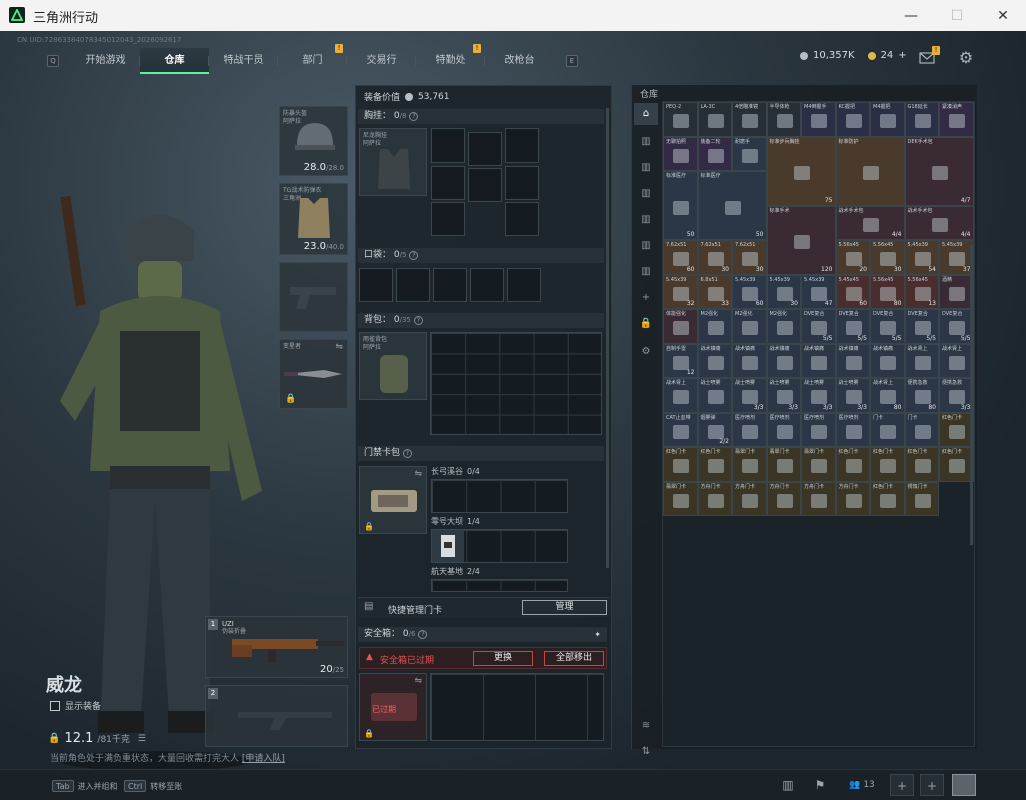 The image size is (1026, 800). What do you see at coordinates (263, 759) in the screenshot?
I see `tip-link: [申请入队]` at bounding box center [263, 759].